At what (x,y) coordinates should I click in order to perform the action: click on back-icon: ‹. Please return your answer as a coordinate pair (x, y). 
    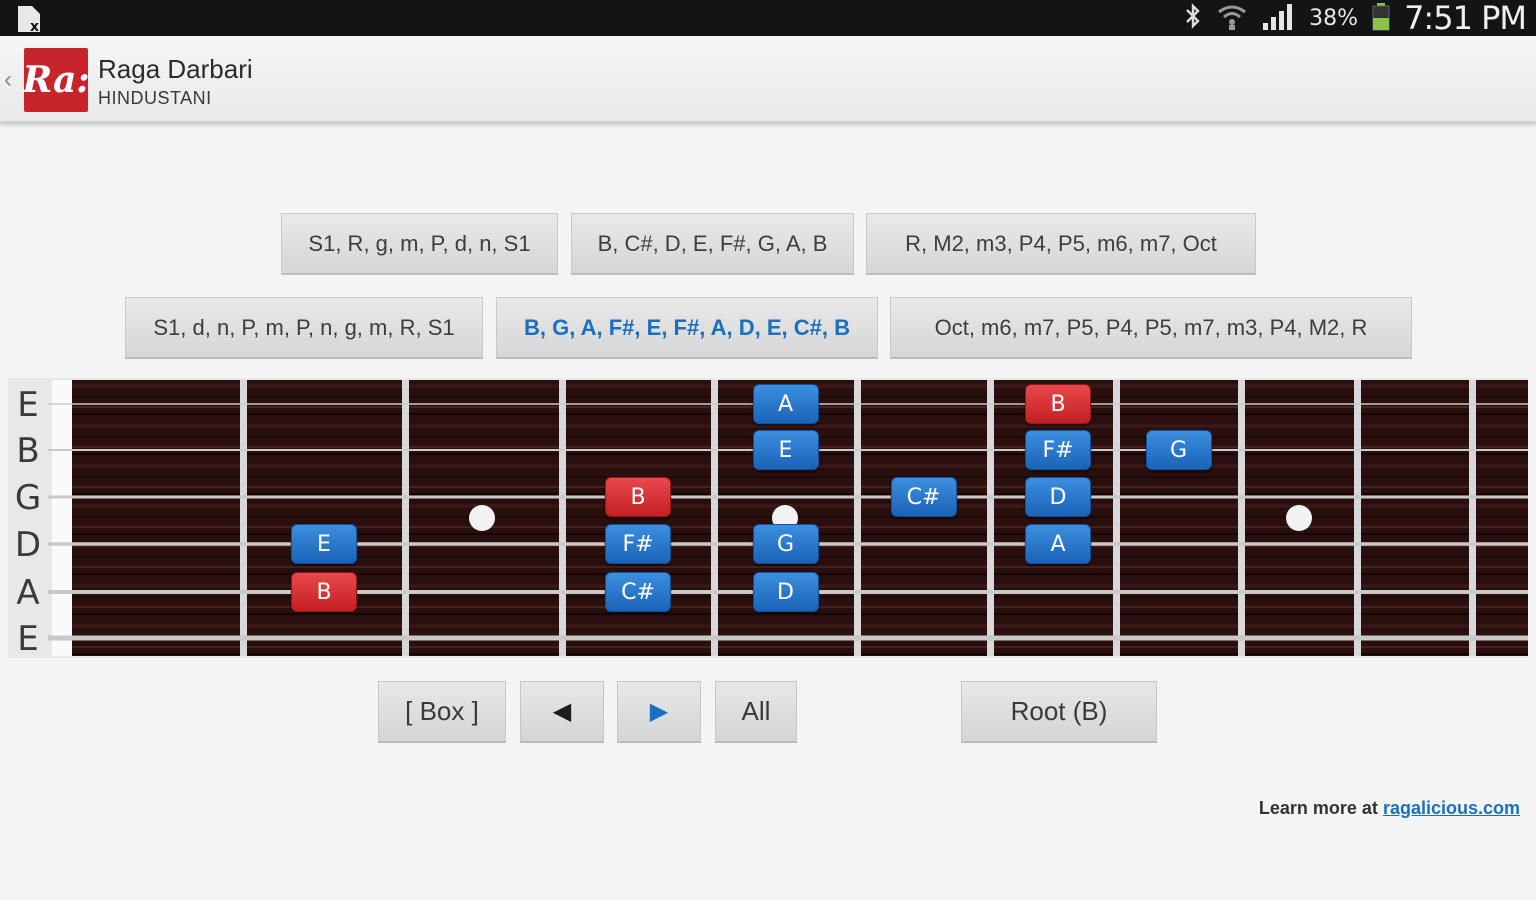
    Looking at the image, I should click on (8, 80).